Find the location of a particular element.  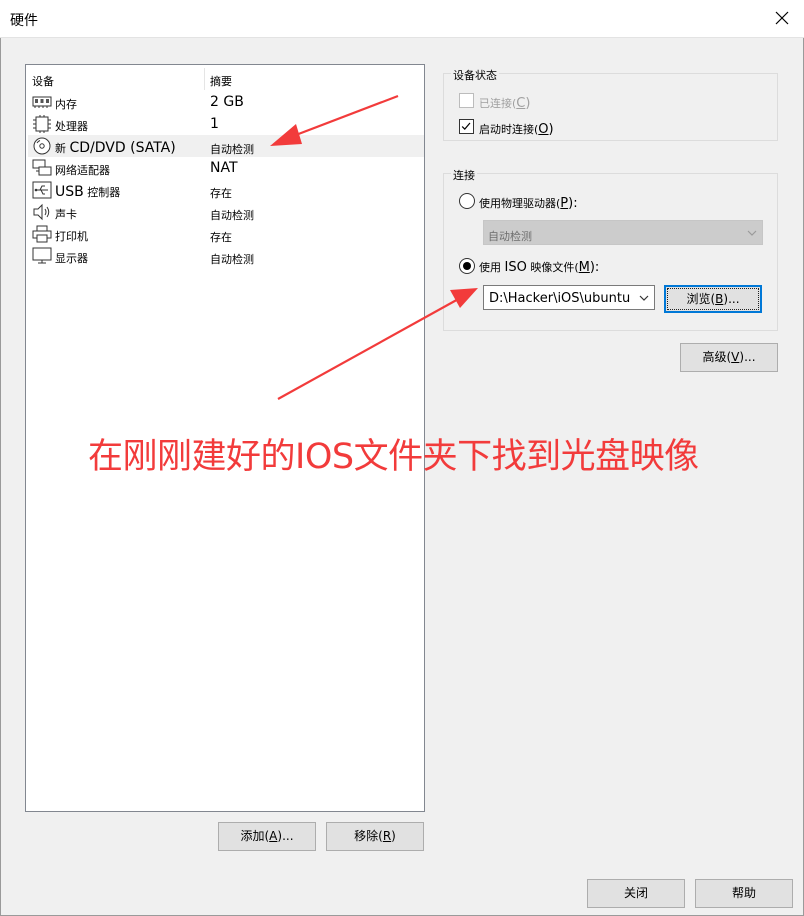

device-summary: 1 is located at coordinates (214, 124).